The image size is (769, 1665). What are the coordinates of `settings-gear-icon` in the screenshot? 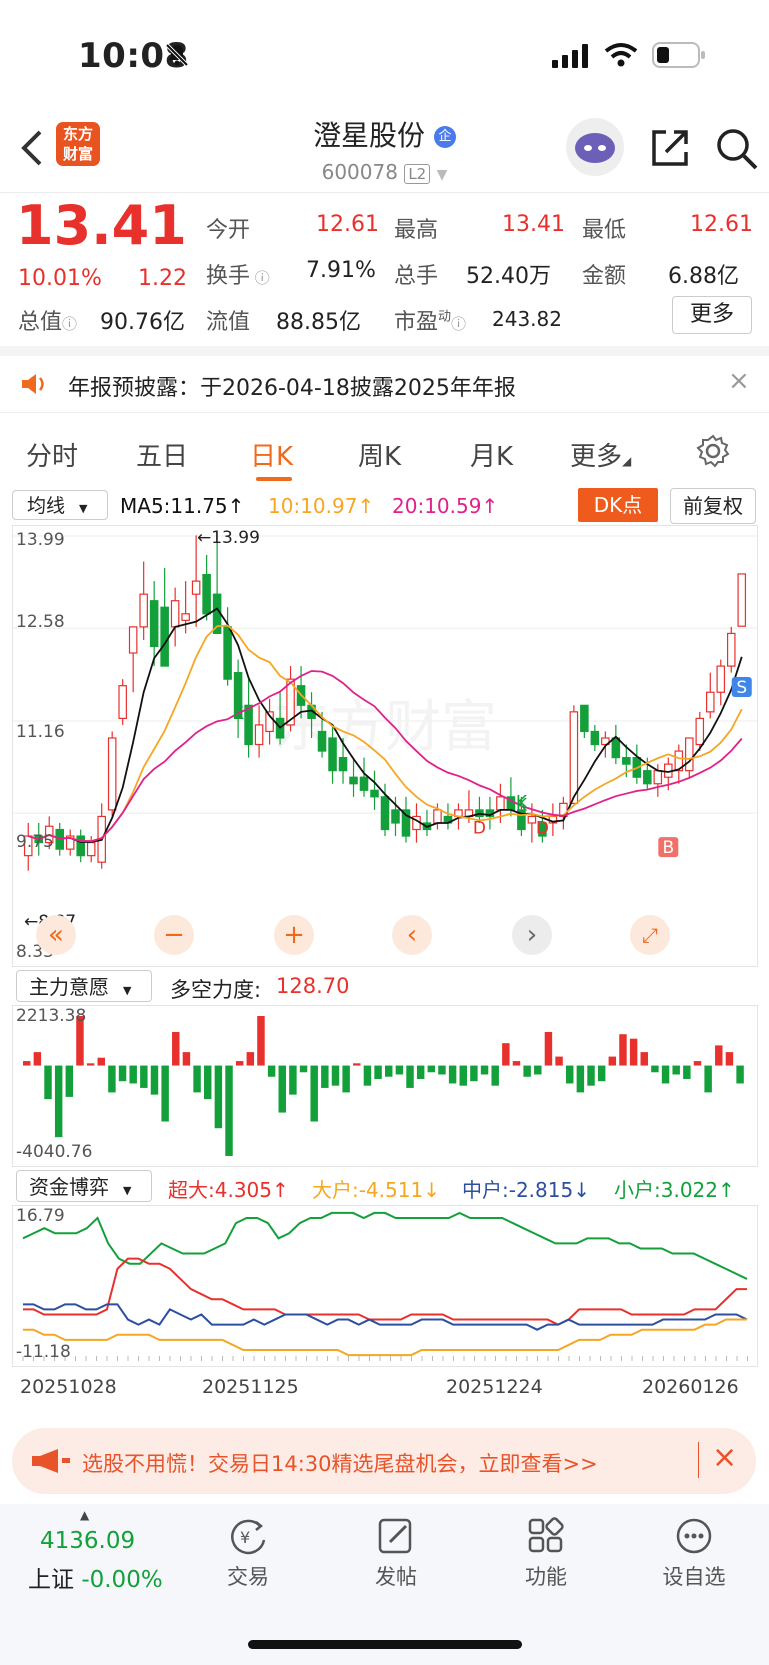 It's located at (713, 451).